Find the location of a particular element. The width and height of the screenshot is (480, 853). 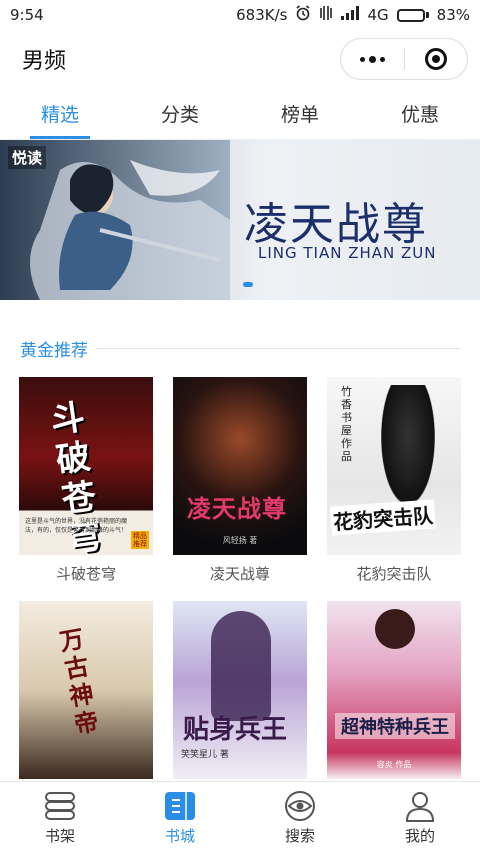

nav-bookshelf: 书架 is located at coordinates (60, 817).